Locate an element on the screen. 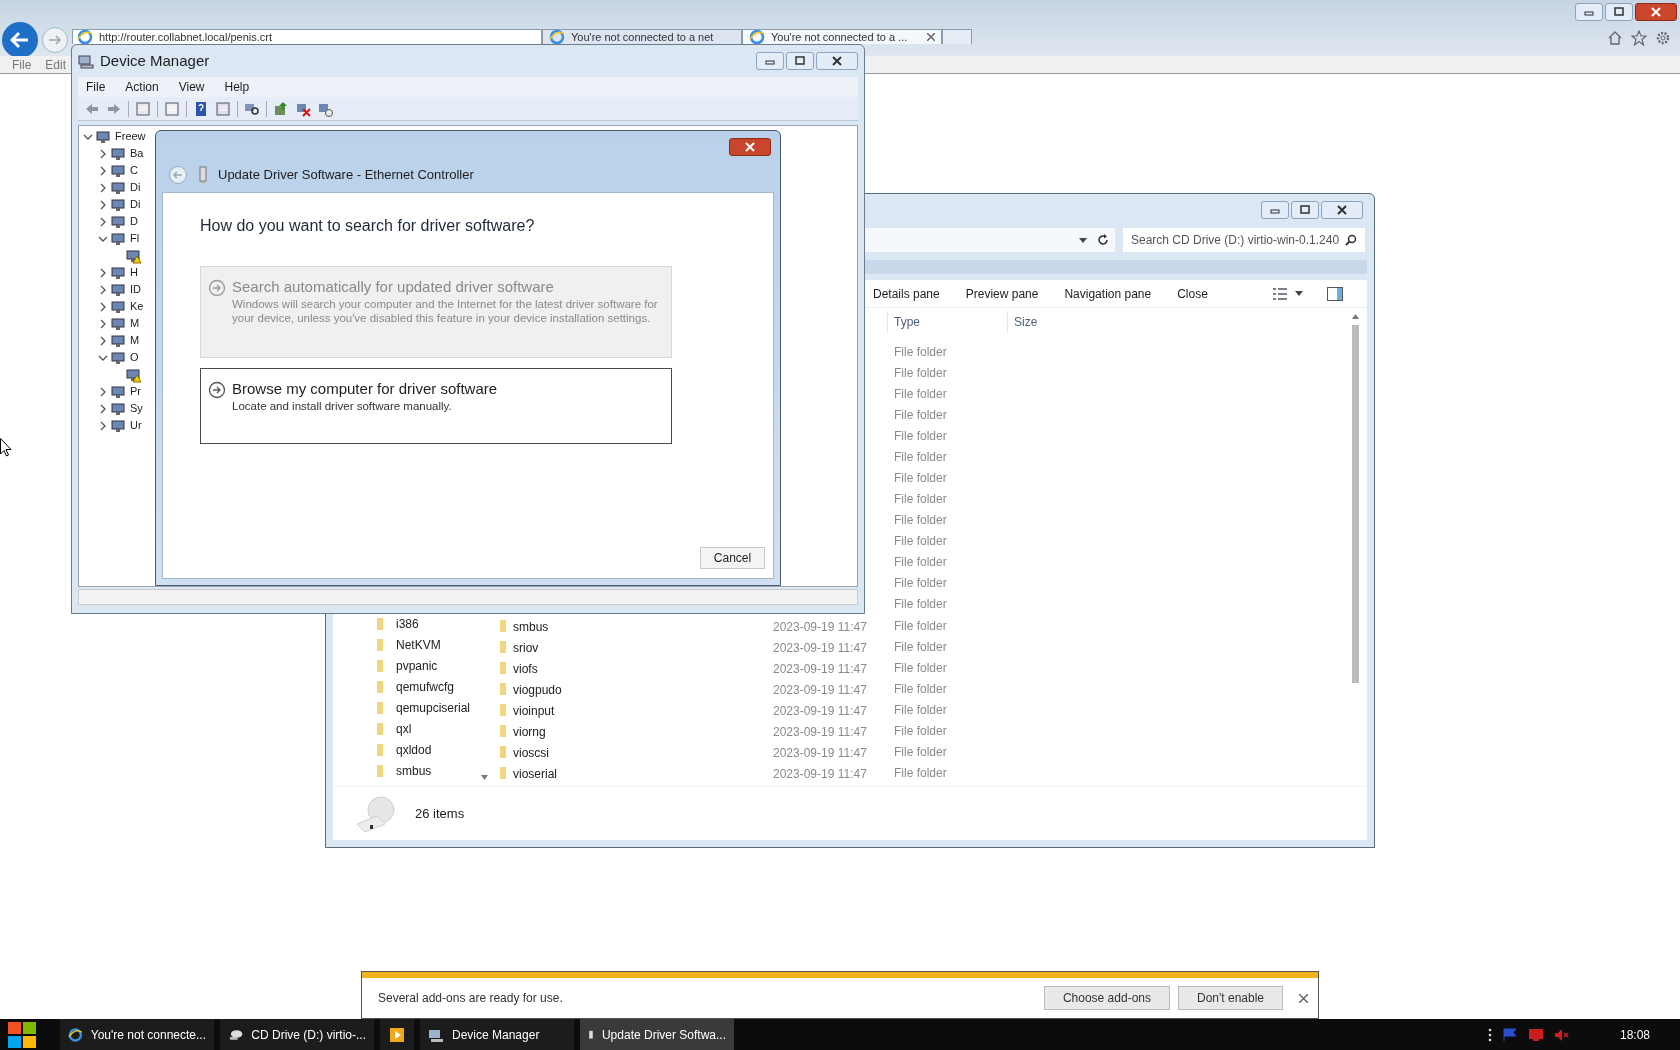 The width and height of the screenshot is (1680, 1050). file-name: vioscsi is located at coordinates (531, 753).